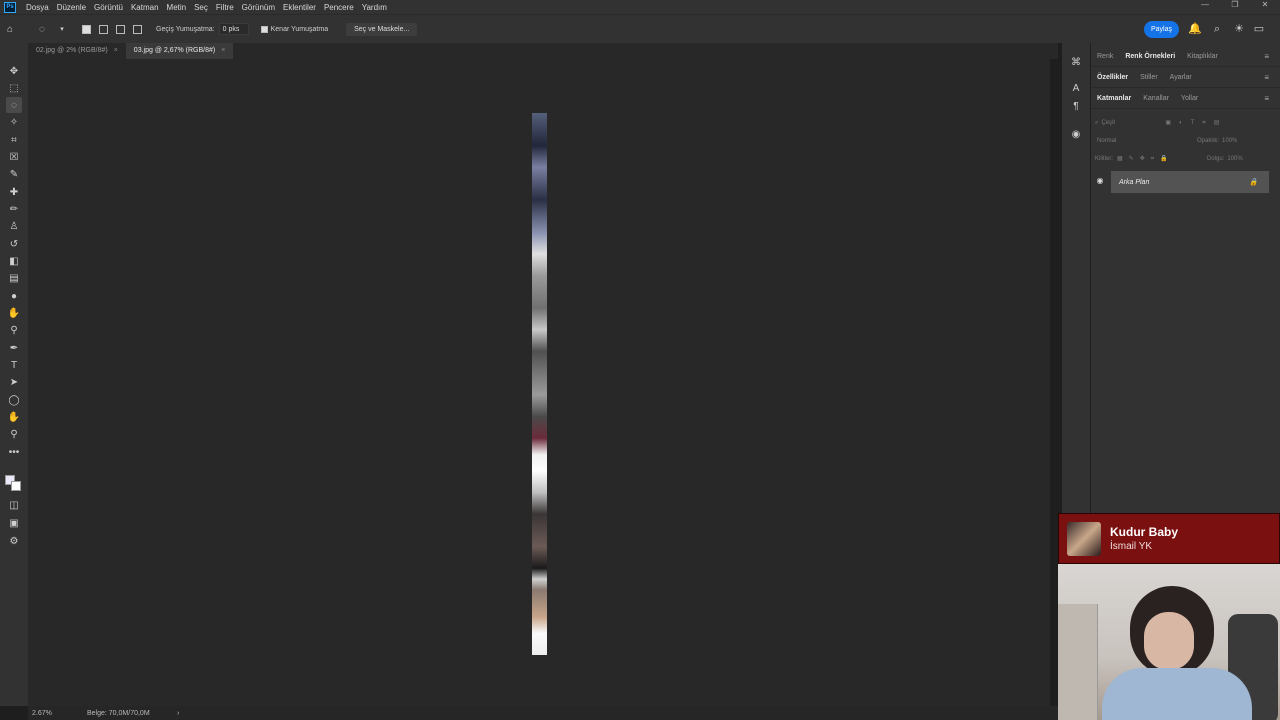 Image resolution: width=1280 pixels, height=720 pixels. I want to click on frame-tool-icon: ☒, so click(14, 157).